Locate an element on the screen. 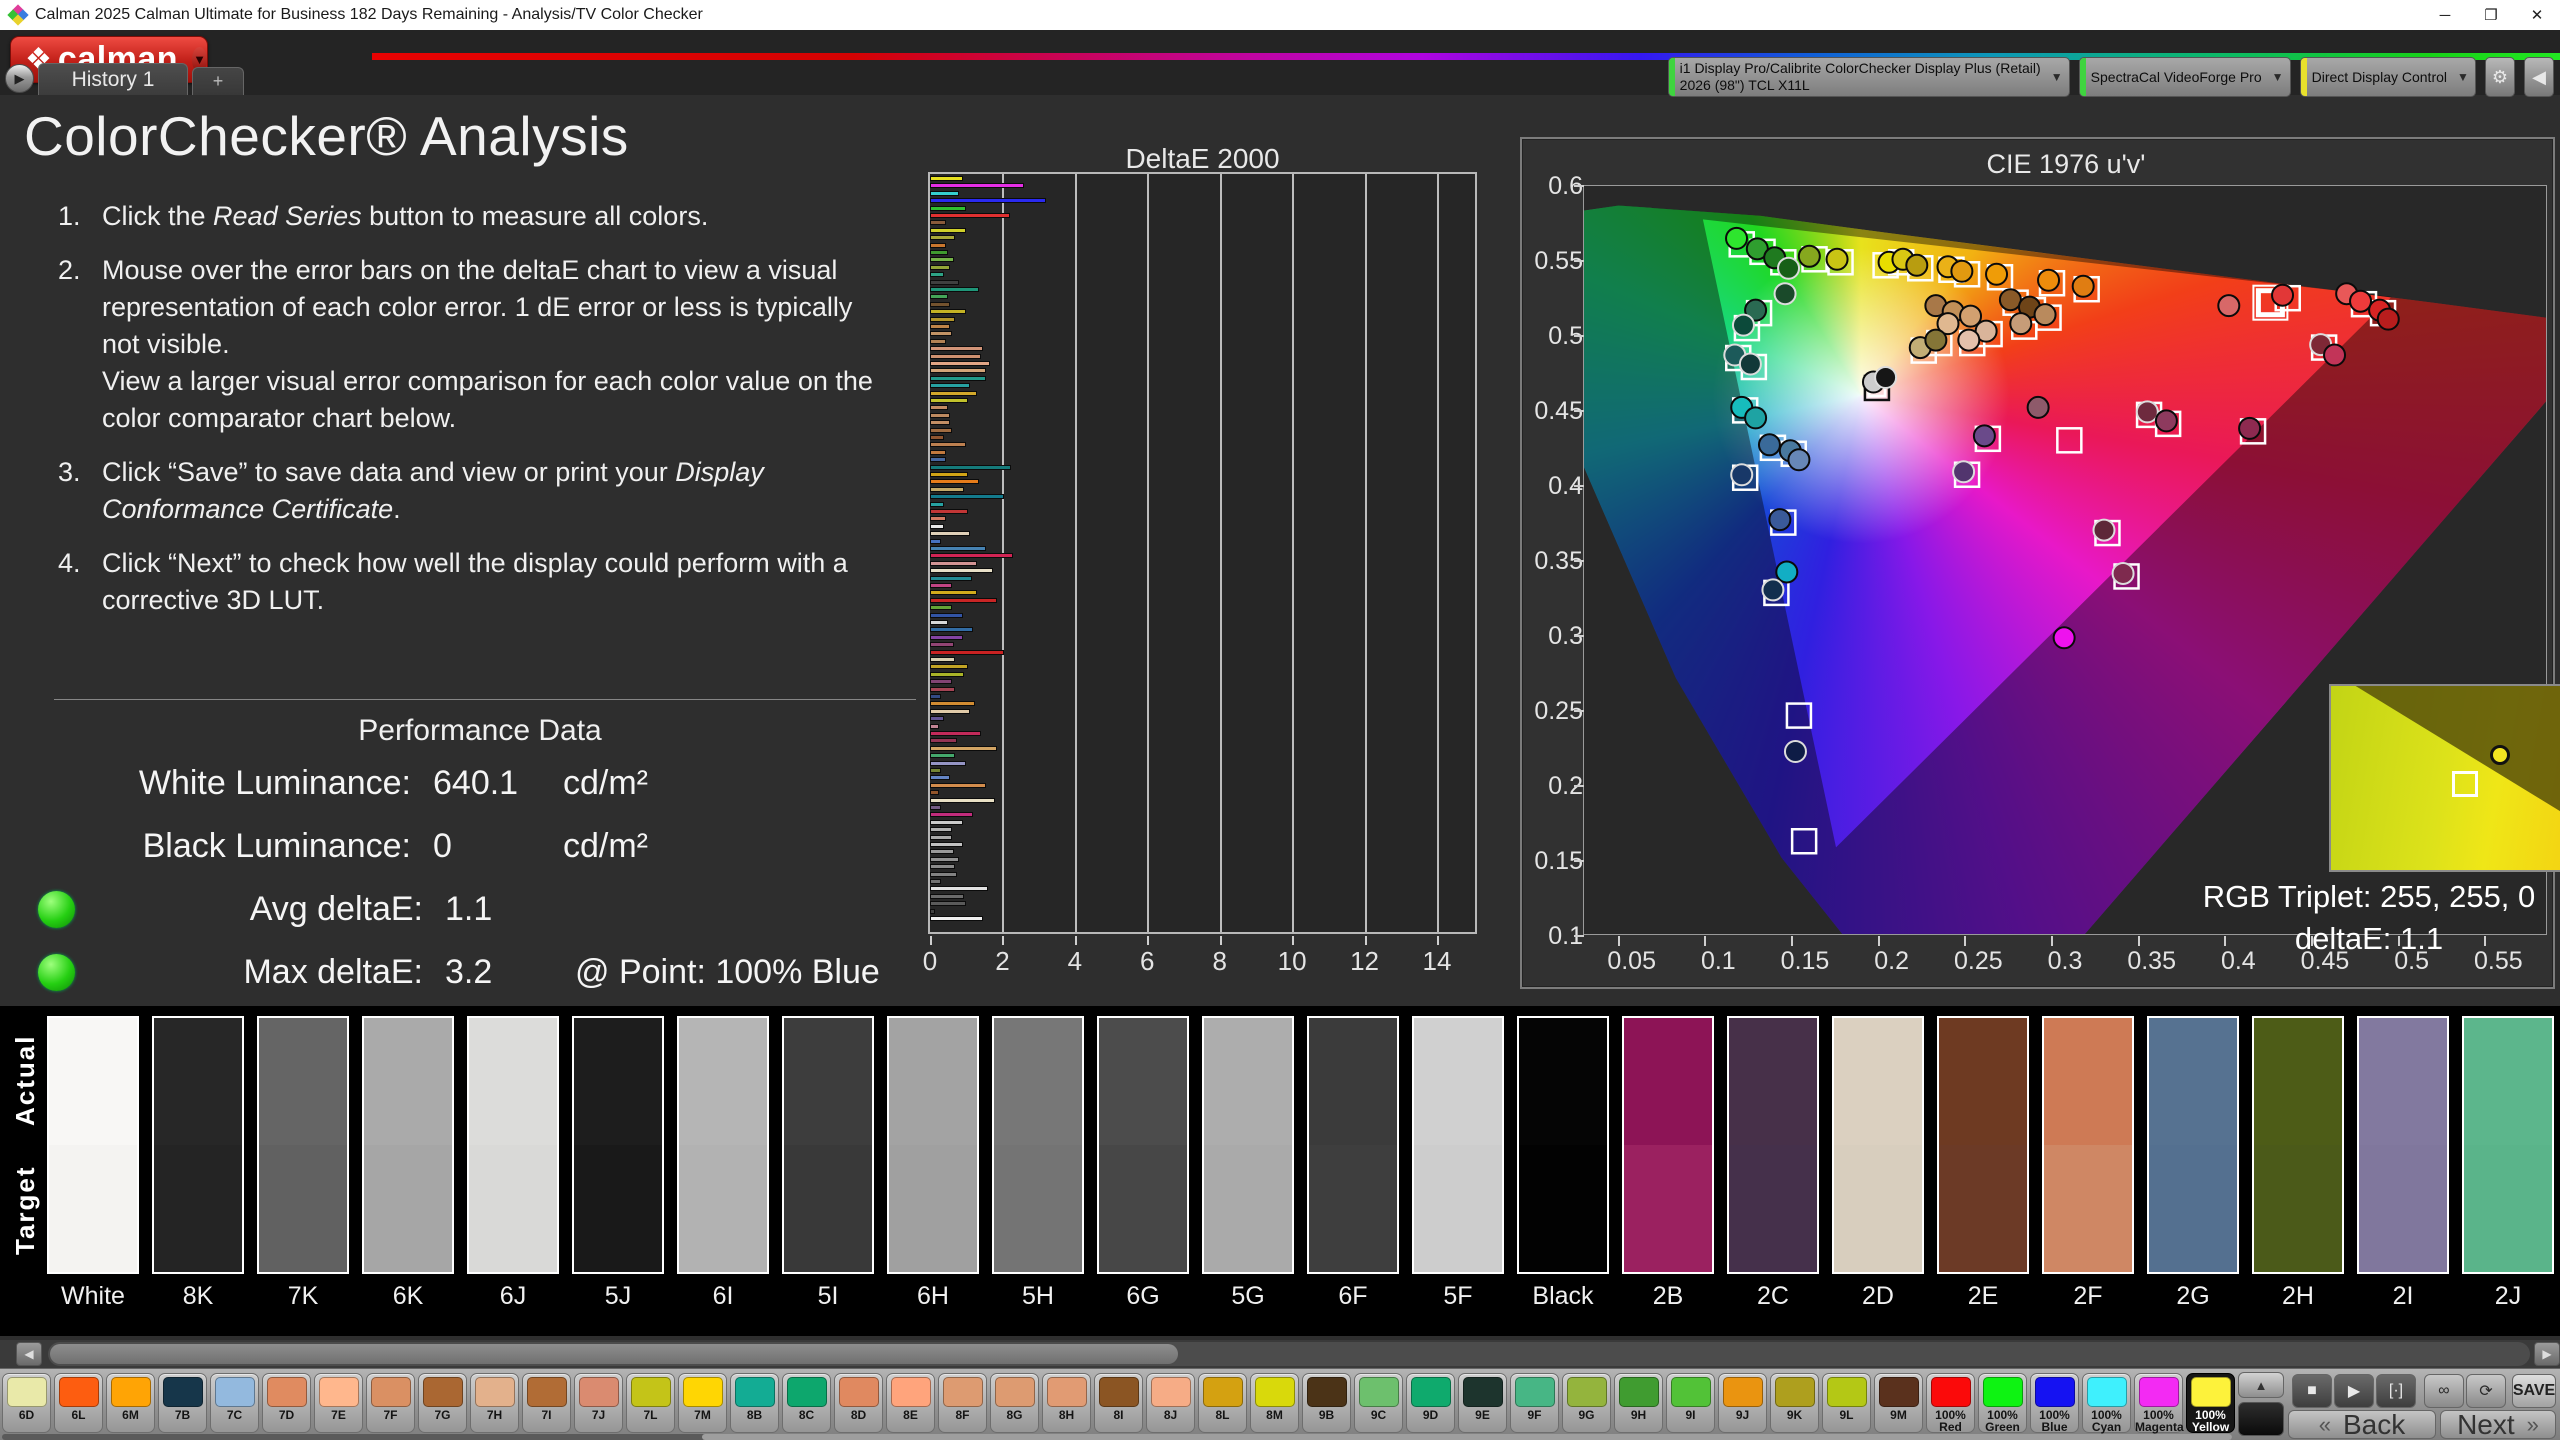 The image size is (2560, 1440). play-button: ▶ is located at coordinates (2354, 1391).